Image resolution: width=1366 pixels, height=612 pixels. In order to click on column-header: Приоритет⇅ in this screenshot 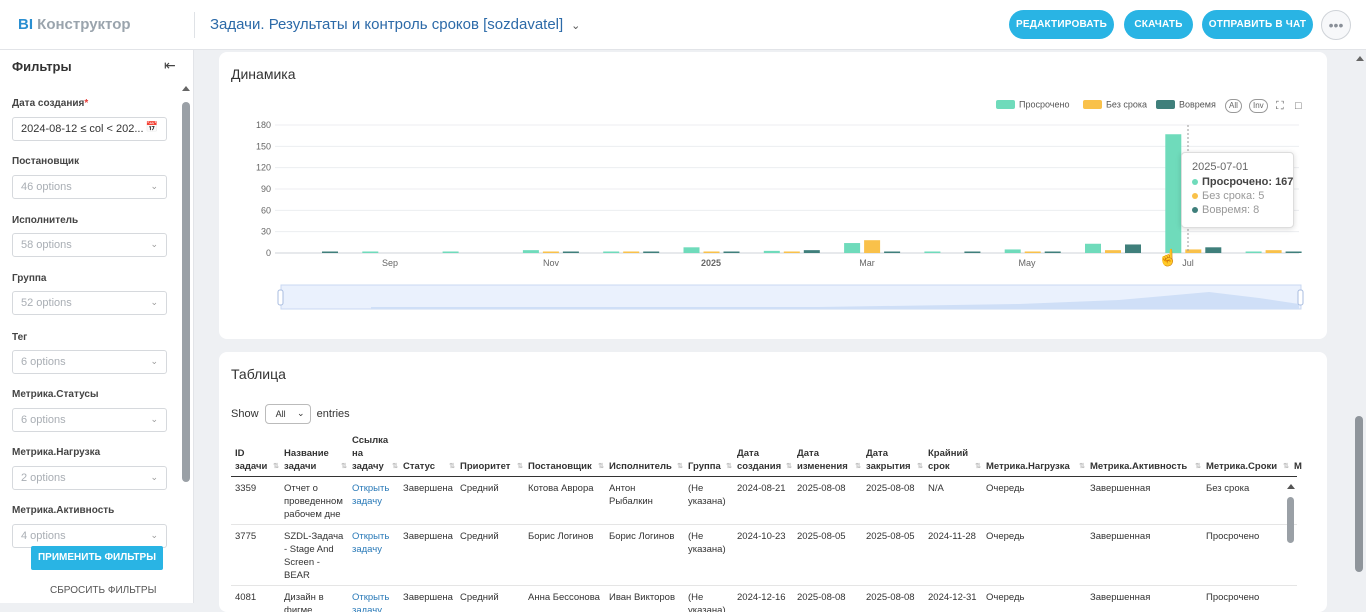, I will do `click(490, 455)`.